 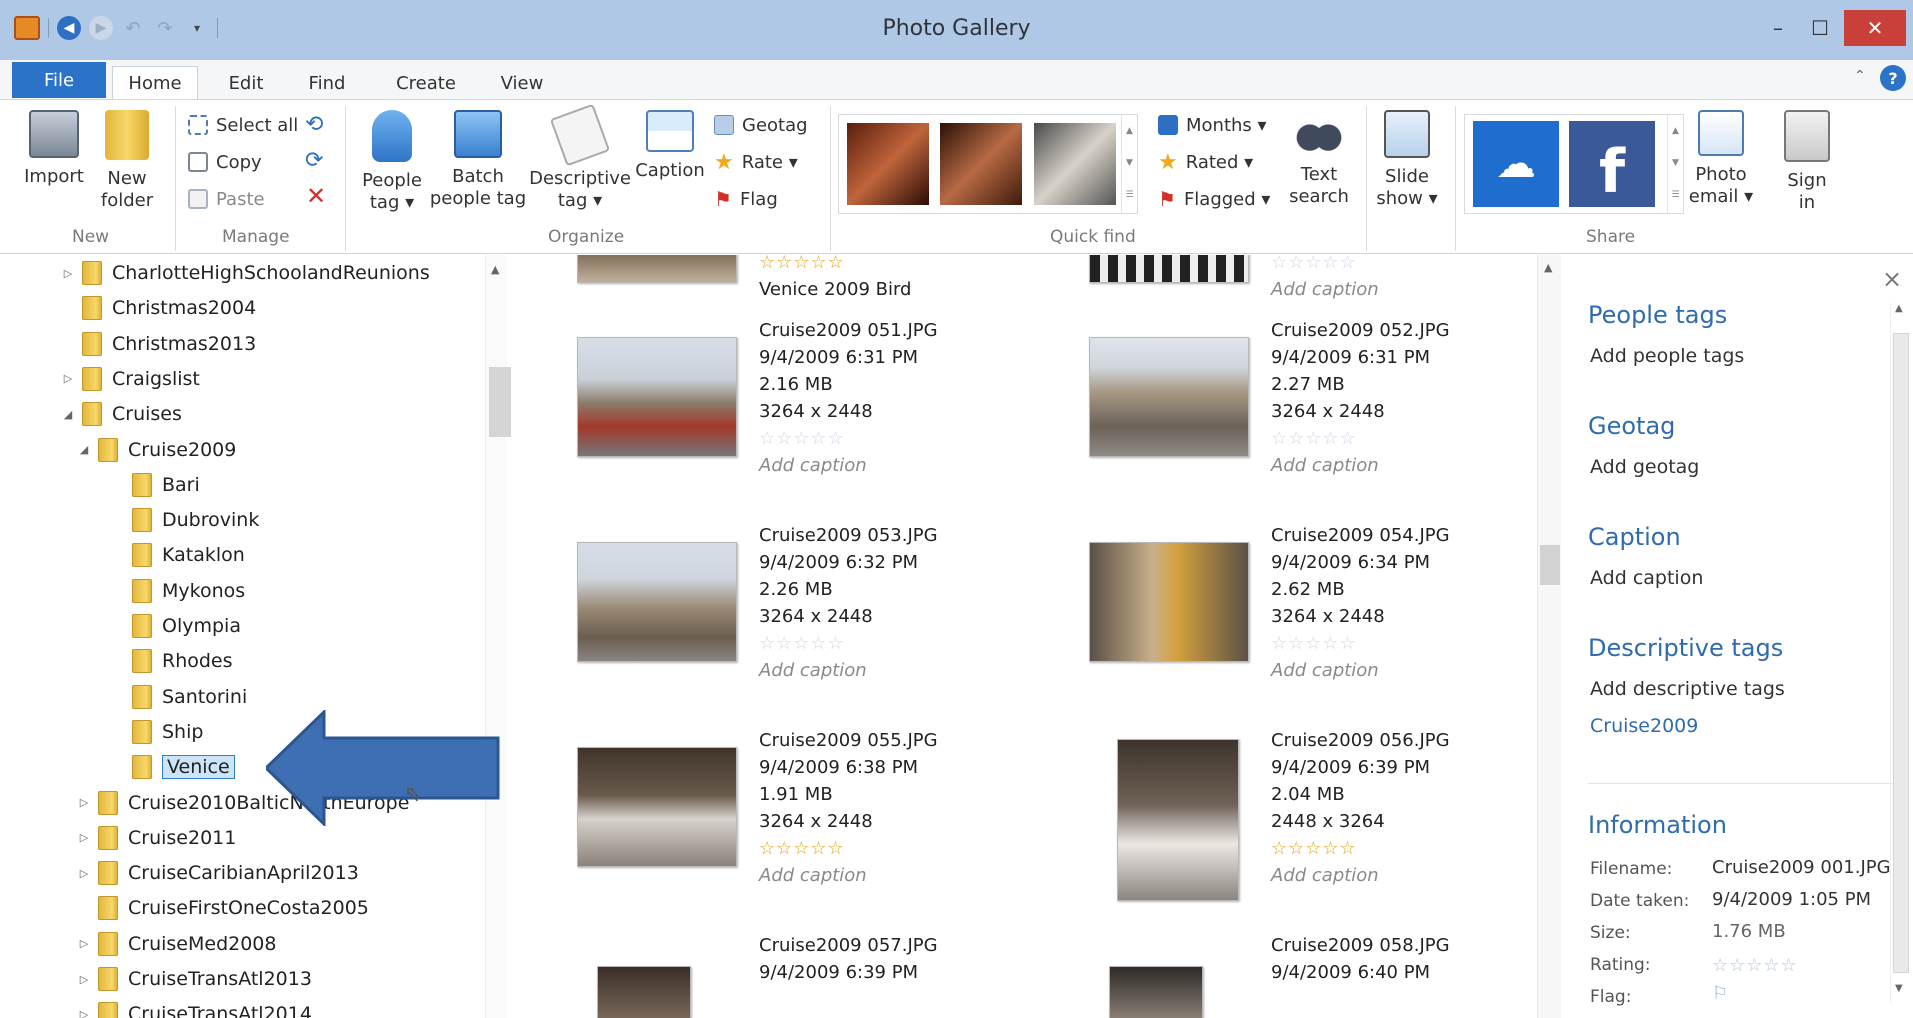 What do you see at coordinates (314, 124) in the screenshot?
I see `rotate-left-icon: ⟲` at bounding box center [314, 124].